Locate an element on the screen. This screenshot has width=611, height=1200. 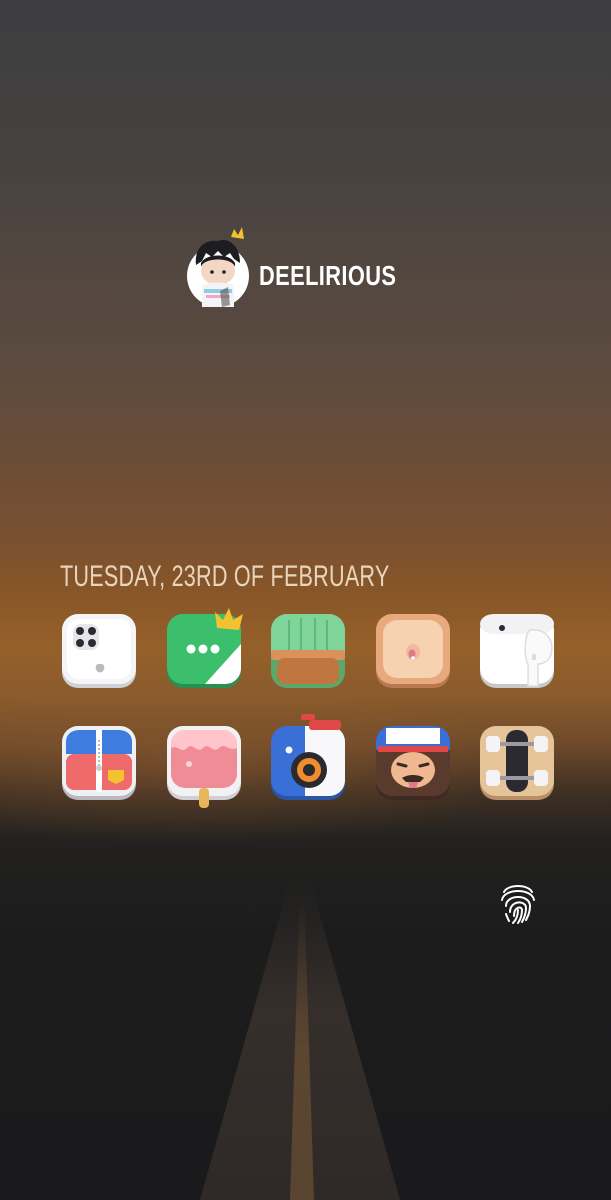
profile-header: DEELIRIOUS is located at coordinates (311, 267).